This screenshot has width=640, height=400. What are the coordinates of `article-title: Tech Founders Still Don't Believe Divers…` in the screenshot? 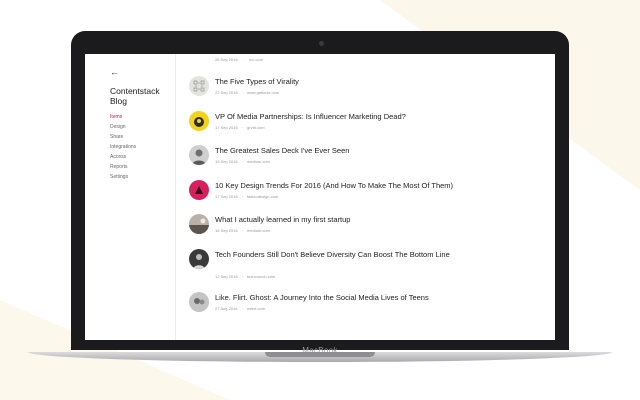 It's located at (355, 254).